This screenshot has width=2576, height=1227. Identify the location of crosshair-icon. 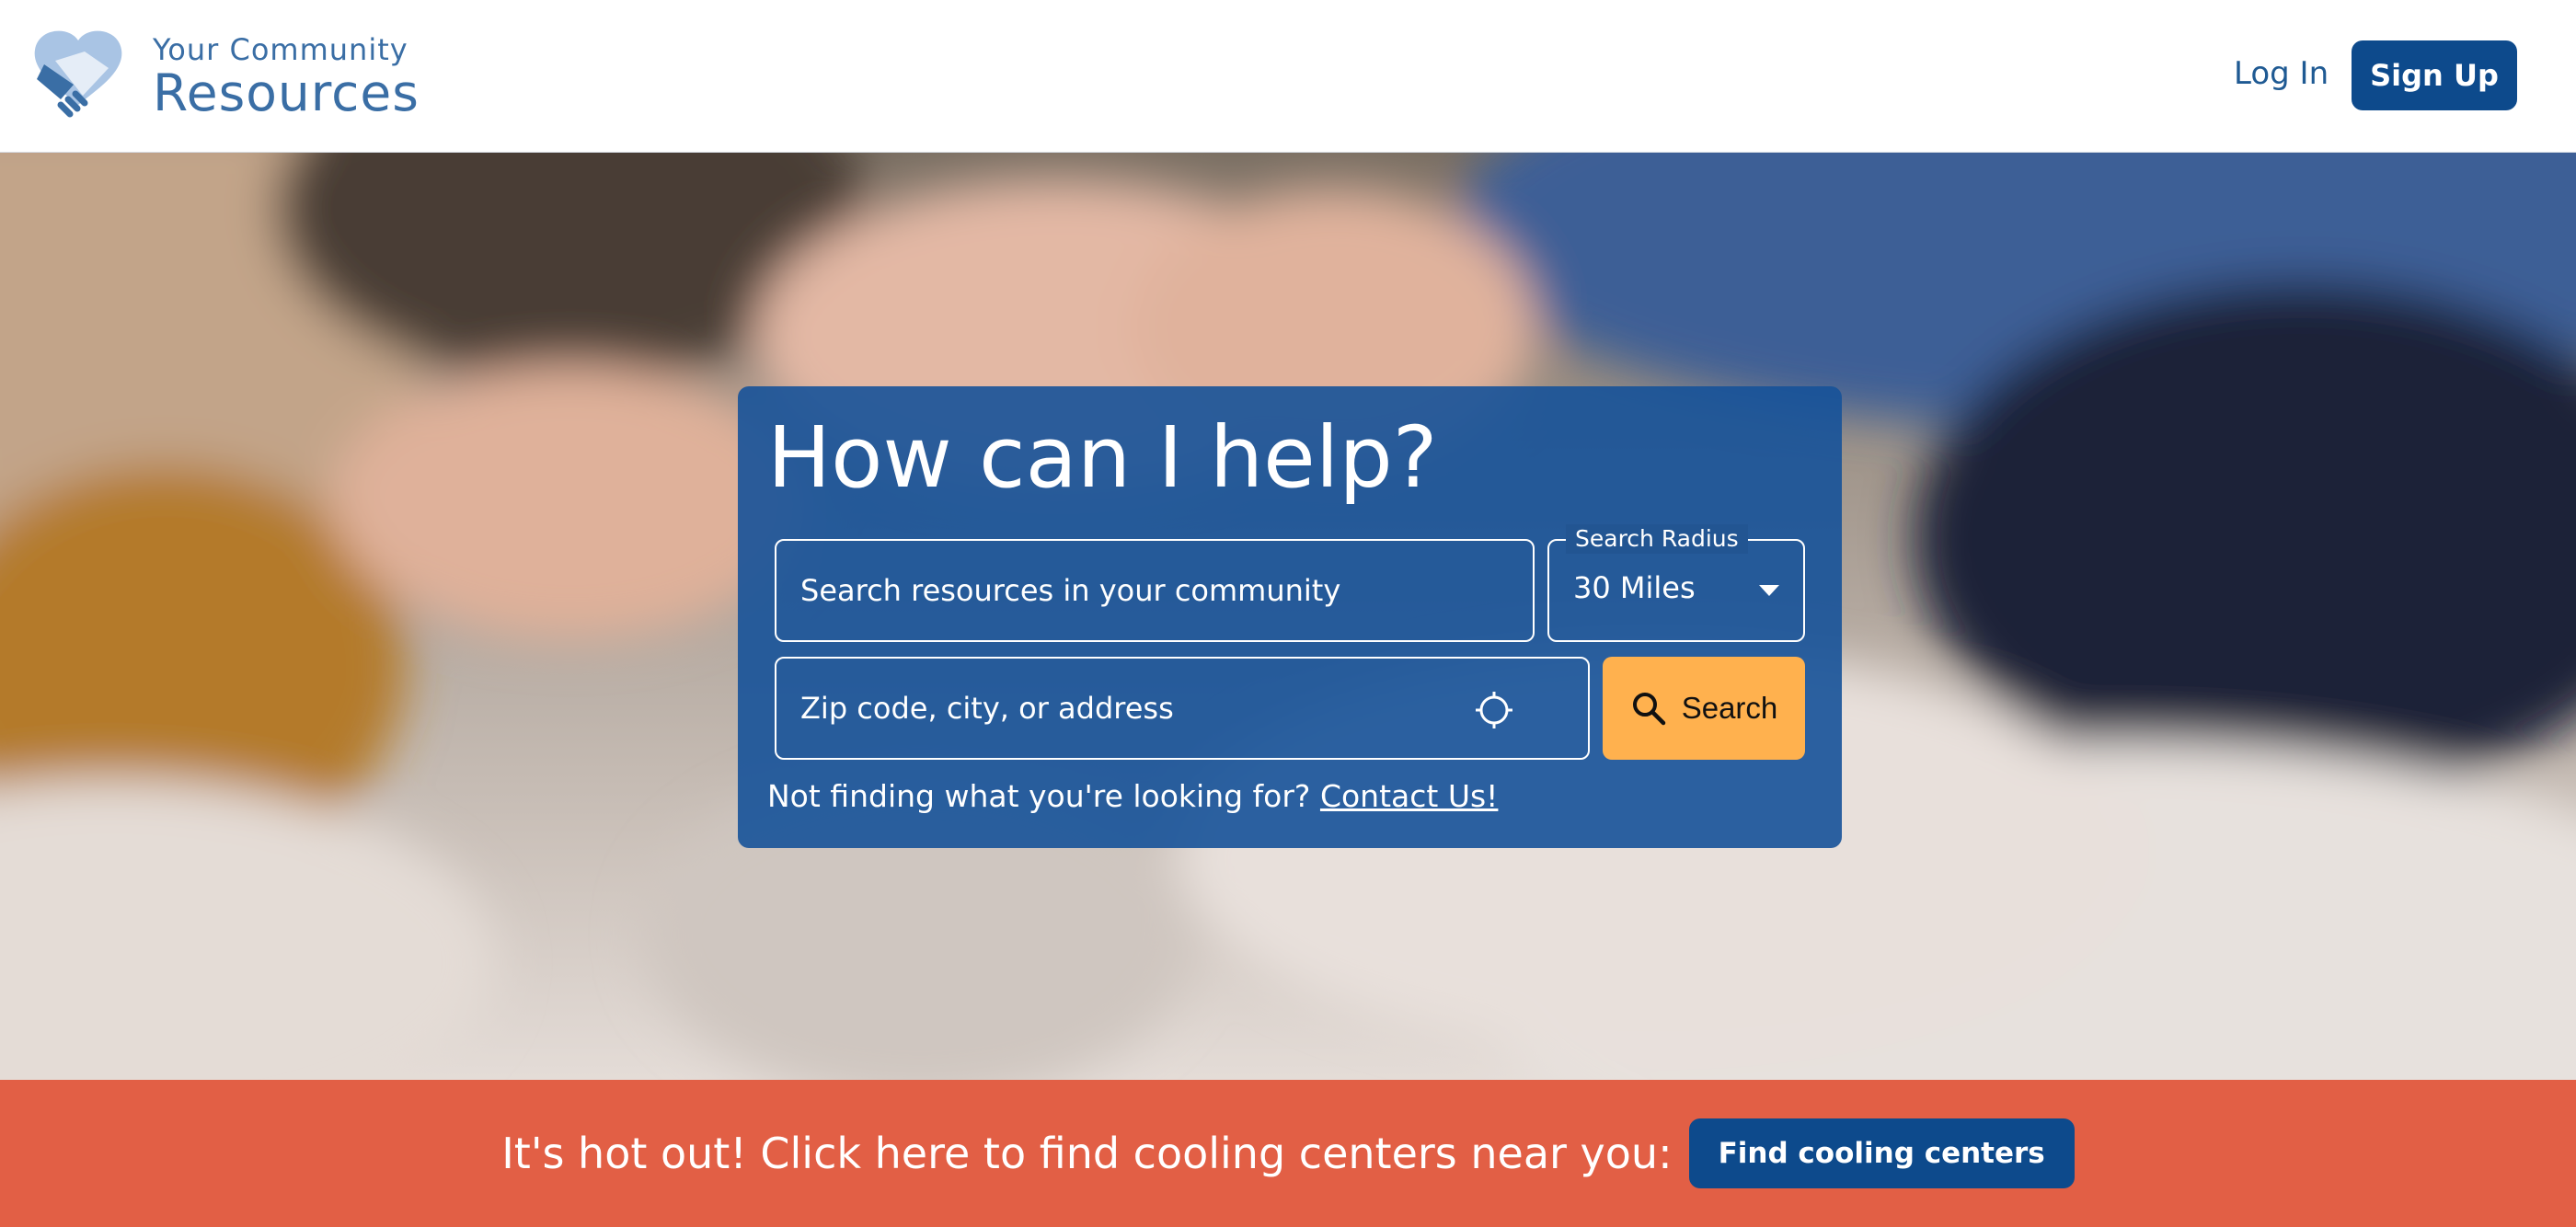
(1494, 710).